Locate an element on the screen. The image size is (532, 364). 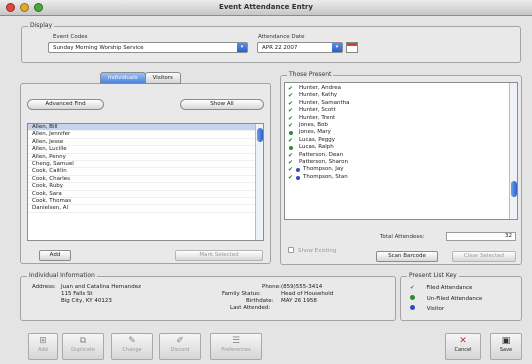
present-name: Jones, Bob is located at coordinates (313, 124).